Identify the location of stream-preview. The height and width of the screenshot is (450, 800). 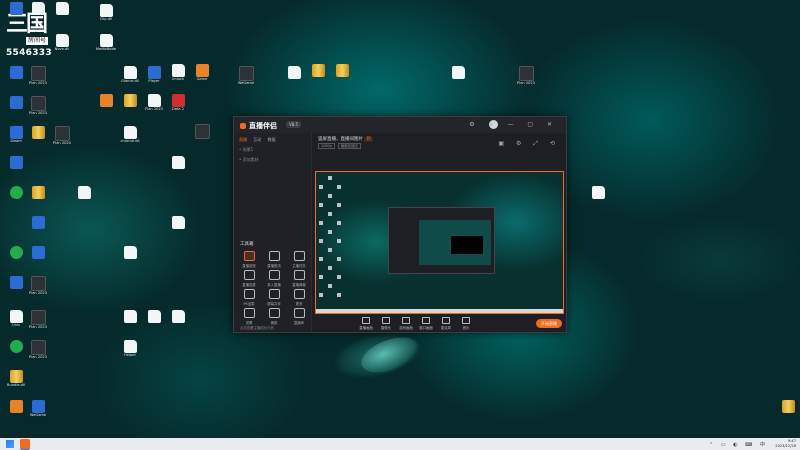
(439, 242).